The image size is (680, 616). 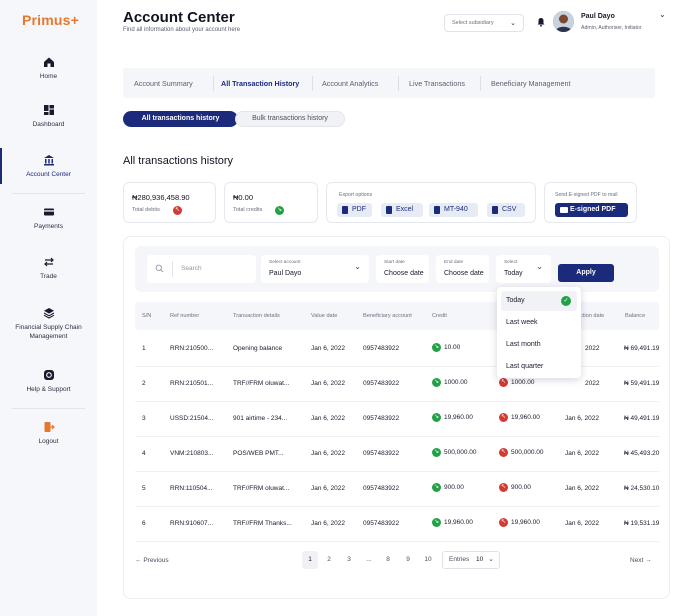 What do you see at coordinates (484, 23) in the screenshot?
I see `subsidiary-select: Select subsidiary ⌄` at bounding box center [484, 23].